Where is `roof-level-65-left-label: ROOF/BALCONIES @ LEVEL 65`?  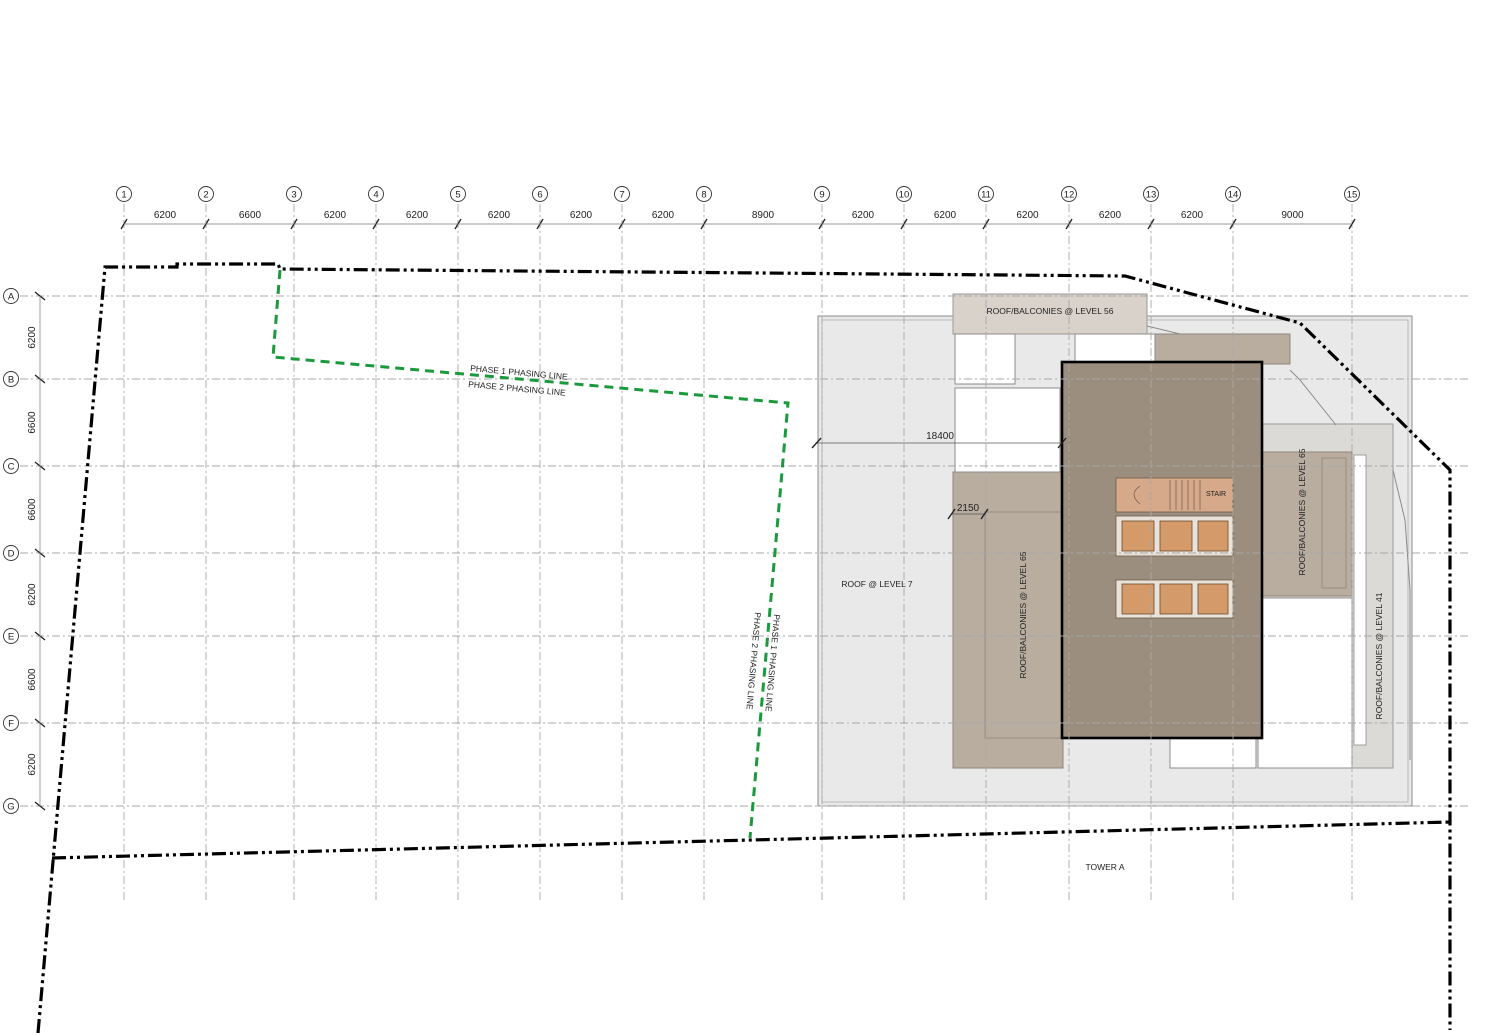
roof-level-65-left-label: ROOF/BALCONIES @ LEVEL 65 is located at coordinates (1023, 614).